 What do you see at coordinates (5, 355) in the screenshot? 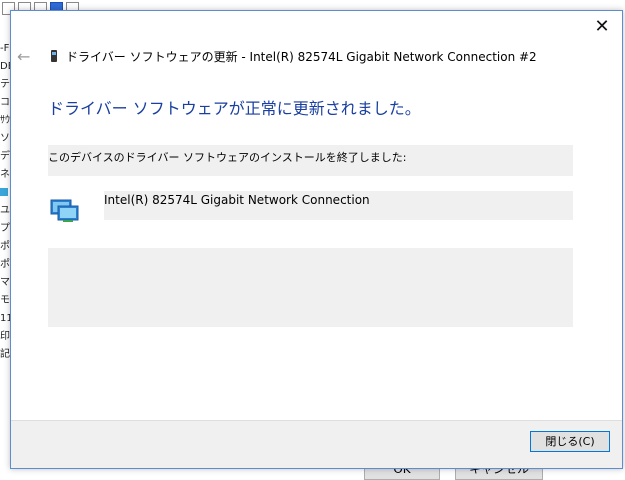
I see `tree-item: 記` at bounding box center [5, 355].